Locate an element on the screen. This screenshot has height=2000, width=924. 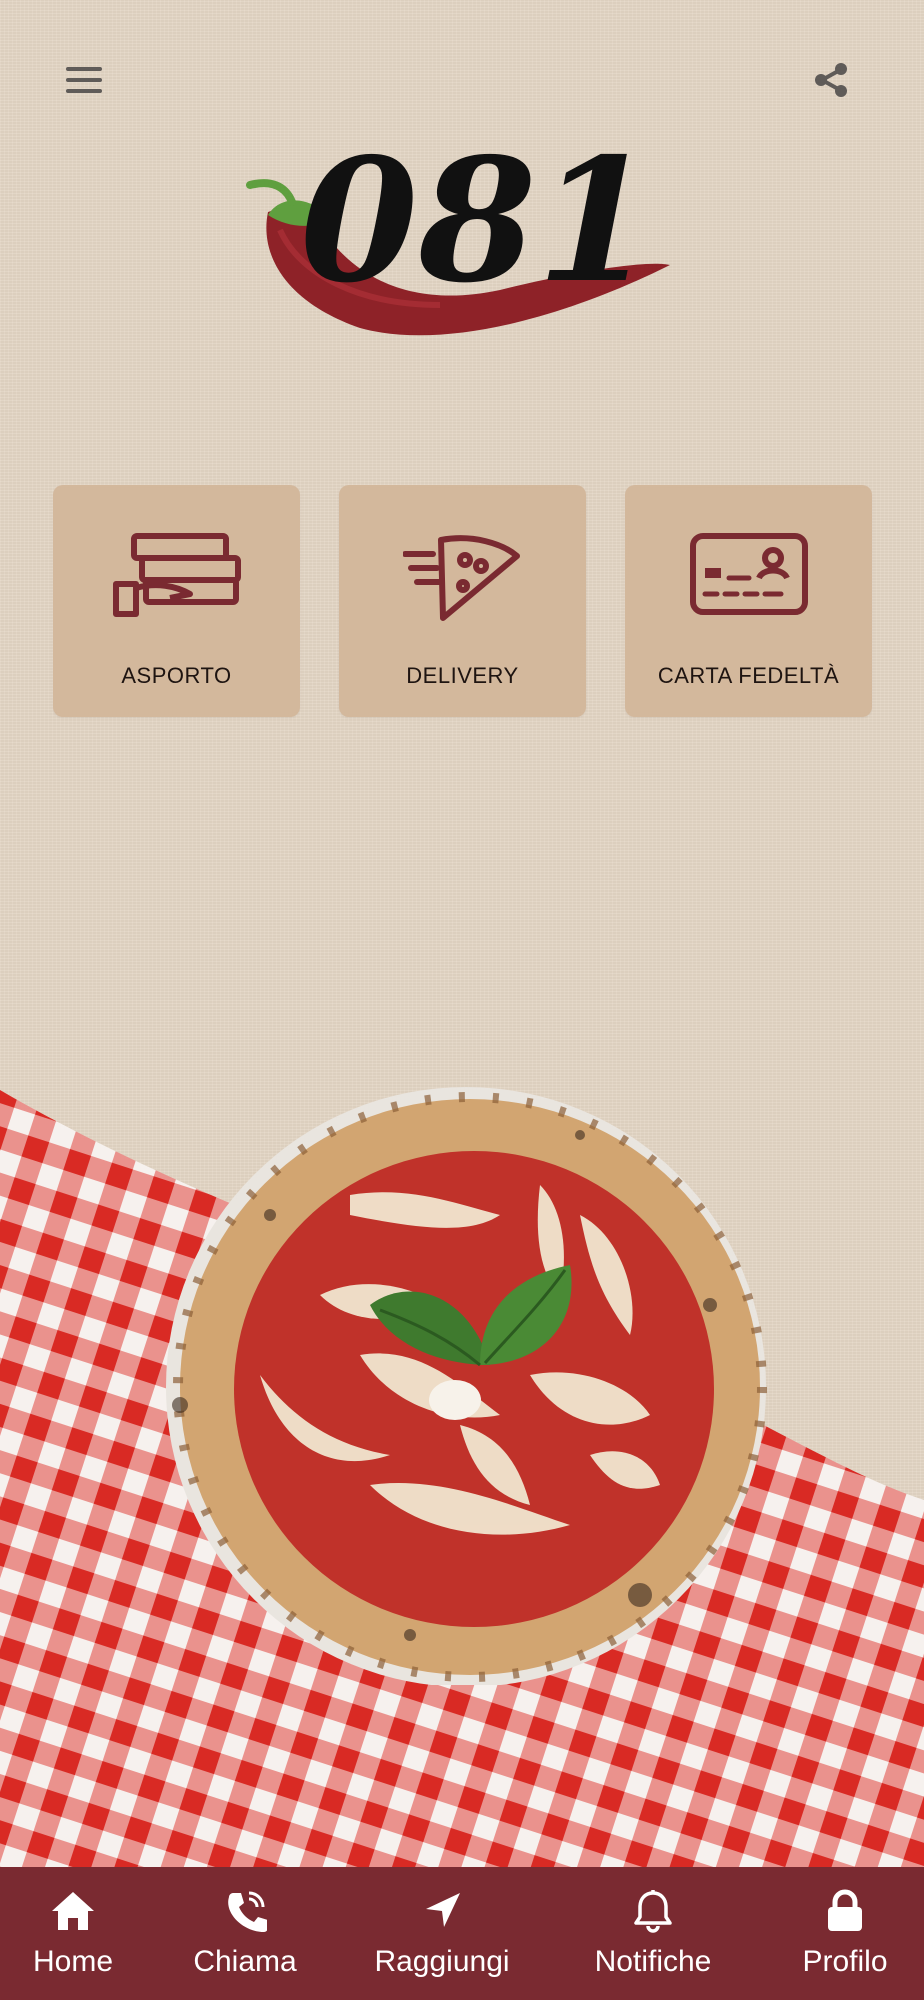
nav-label: Home is located at coordinates (73, 1961).